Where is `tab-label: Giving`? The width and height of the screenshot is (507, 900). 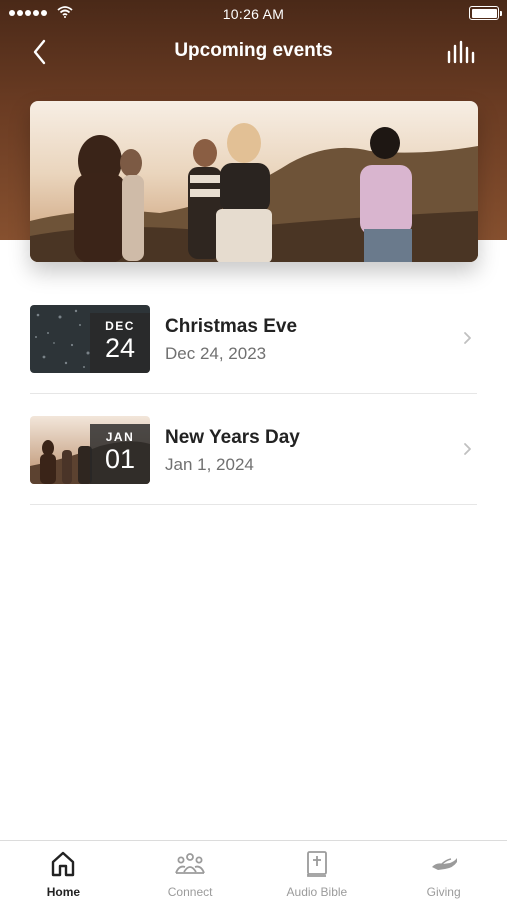 tab-label: Giving is located at coordinates (443, 892).